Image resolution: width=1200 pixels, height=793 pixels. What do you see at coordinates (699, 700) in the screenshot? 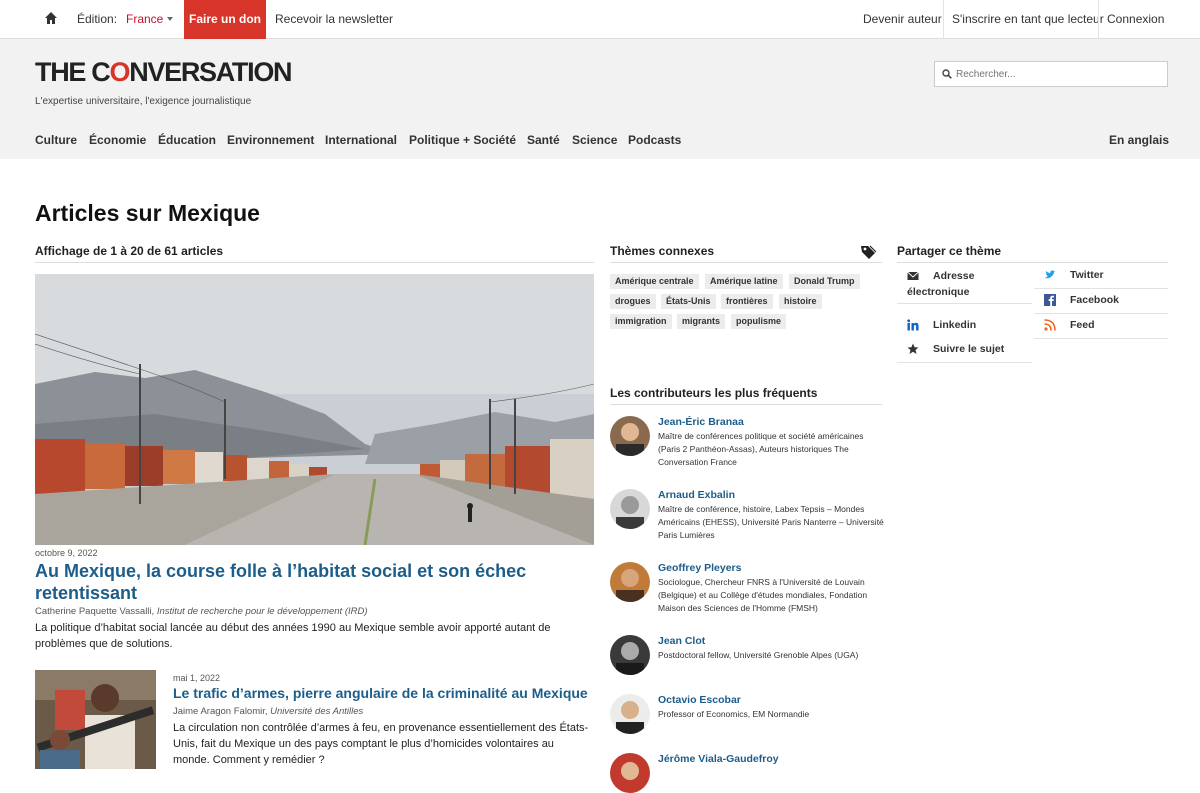
I see `contributor-name: Octavio Escobar` at bounding box center [699, 700].